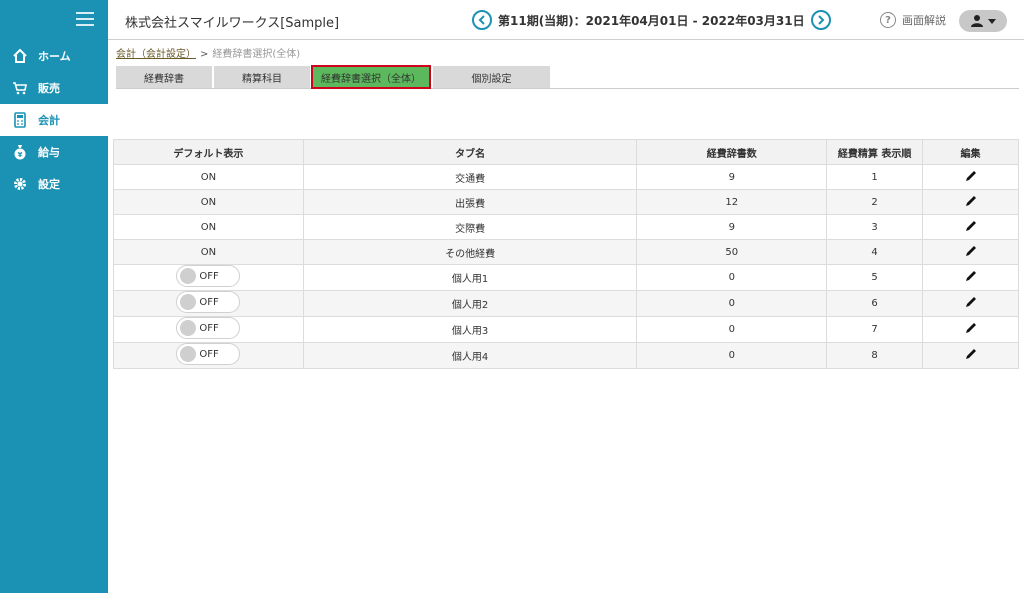 The width and height of the screenshot is (1024, 593). I want to click on table-row: ON 交通費 9 1, so click(566, 177).